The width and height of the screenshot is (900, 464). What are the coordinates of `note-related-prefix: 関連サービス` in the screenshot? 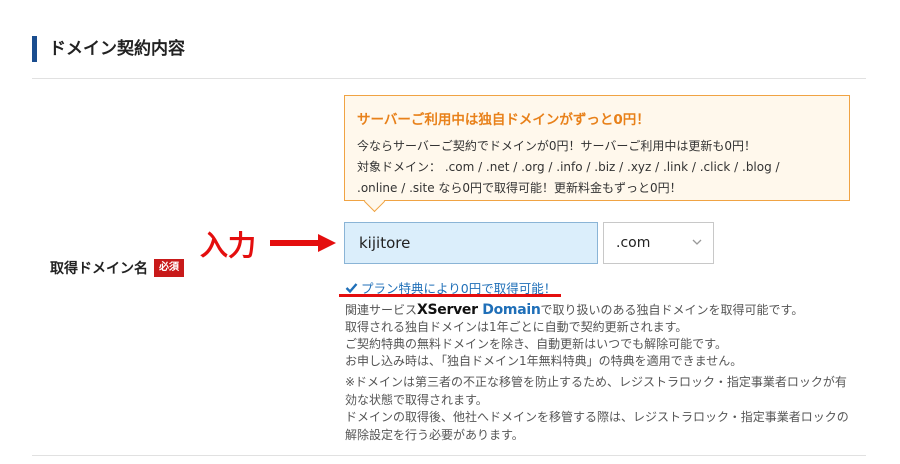 It's located at (381, 310).